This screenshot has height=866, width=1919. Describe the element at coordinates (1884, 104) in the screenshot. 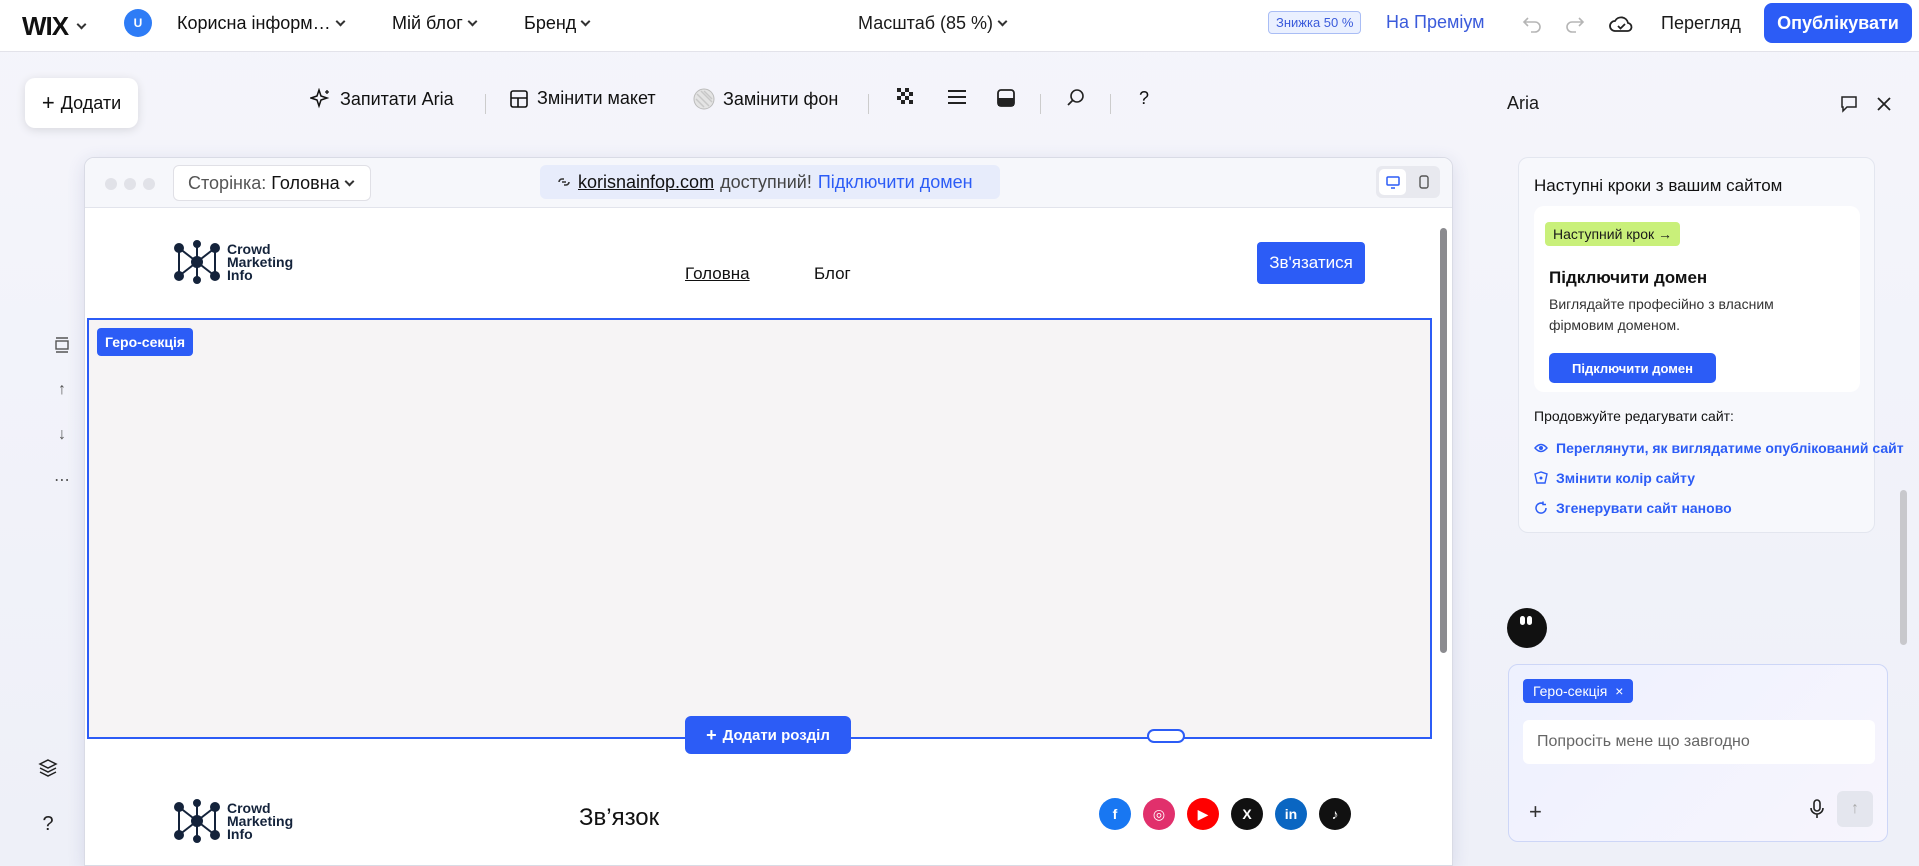

I see `close-icon` at that location.